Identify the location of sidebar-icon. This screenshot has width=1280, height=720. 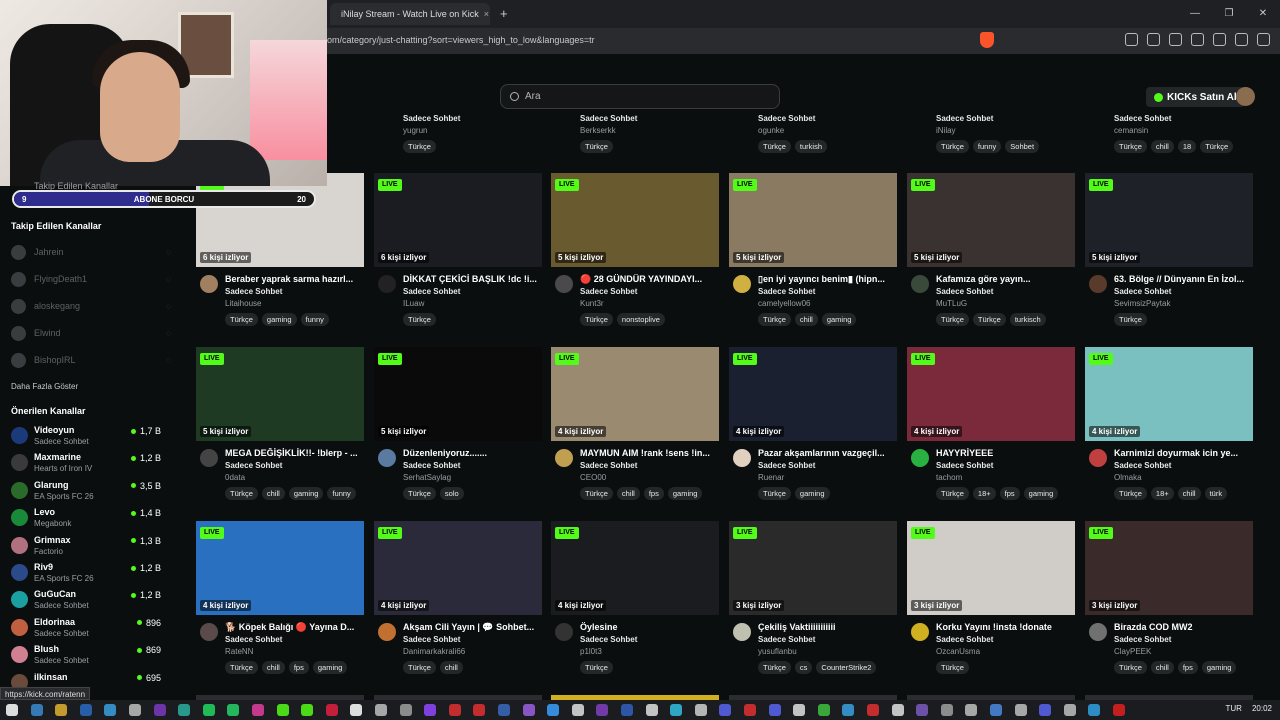
(1197, 39).